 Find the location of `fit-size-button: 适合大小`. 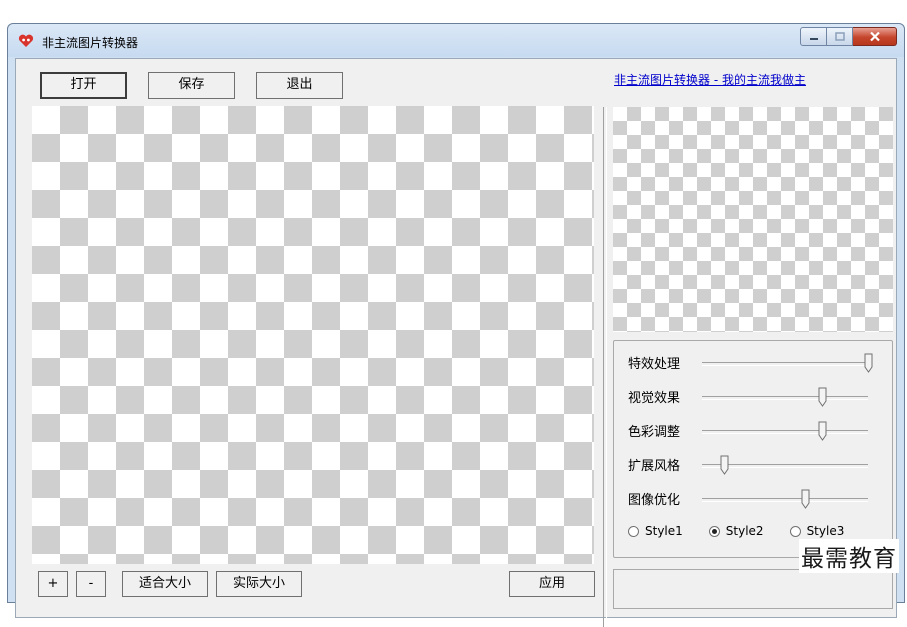

fit-size-button: 适合大小 is located at coordinates (165, 584).